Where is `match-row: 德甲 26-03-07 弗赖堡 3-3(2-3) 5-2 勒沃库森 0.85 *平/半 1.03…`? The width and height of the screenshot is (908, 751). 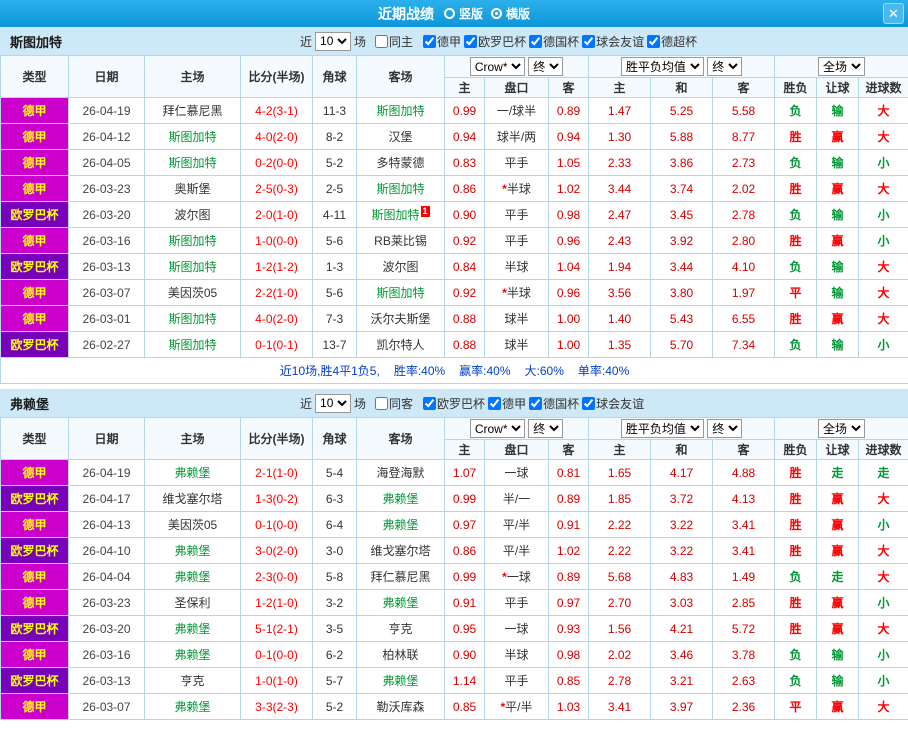
match-row: 德甲 26-03-07 弗赖堡 3-3(2-3) 5-2 勒沃库森 0.85 *平/半 1.03… is located at coordinates (454, 706).